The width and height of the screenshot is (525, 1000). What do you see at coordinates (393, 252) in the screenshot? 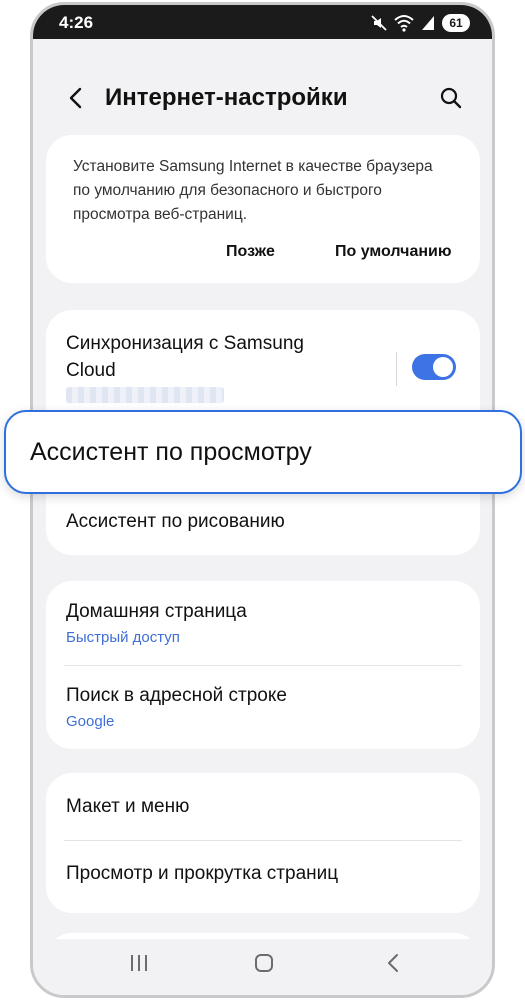
I see `set-default-button: По умолчанию` at bounding box center [393, 252].